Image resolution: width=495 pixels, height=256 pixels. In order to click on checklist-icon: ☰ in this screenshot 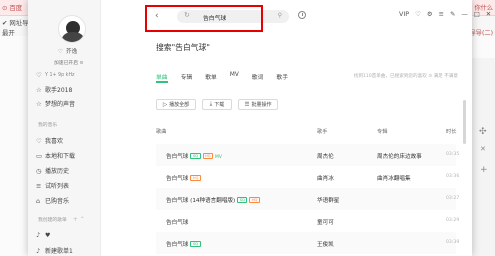, I will do `click(247, 104)`.